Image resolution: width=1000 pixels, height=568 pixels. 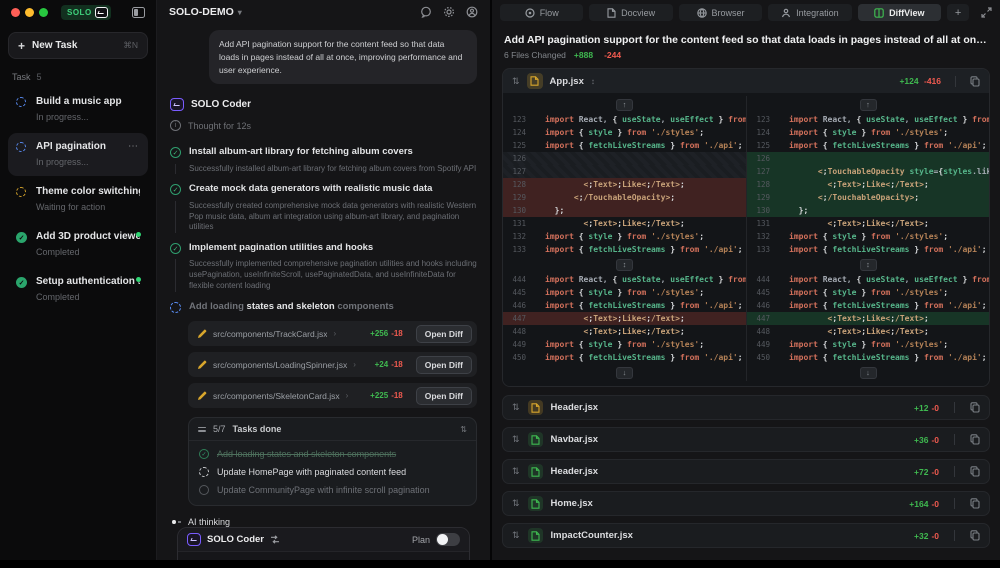 What do you see at coordinates (720, 12) in the screenshot?
I see `tab-browser: Browser` at bounding box center [720, 12].